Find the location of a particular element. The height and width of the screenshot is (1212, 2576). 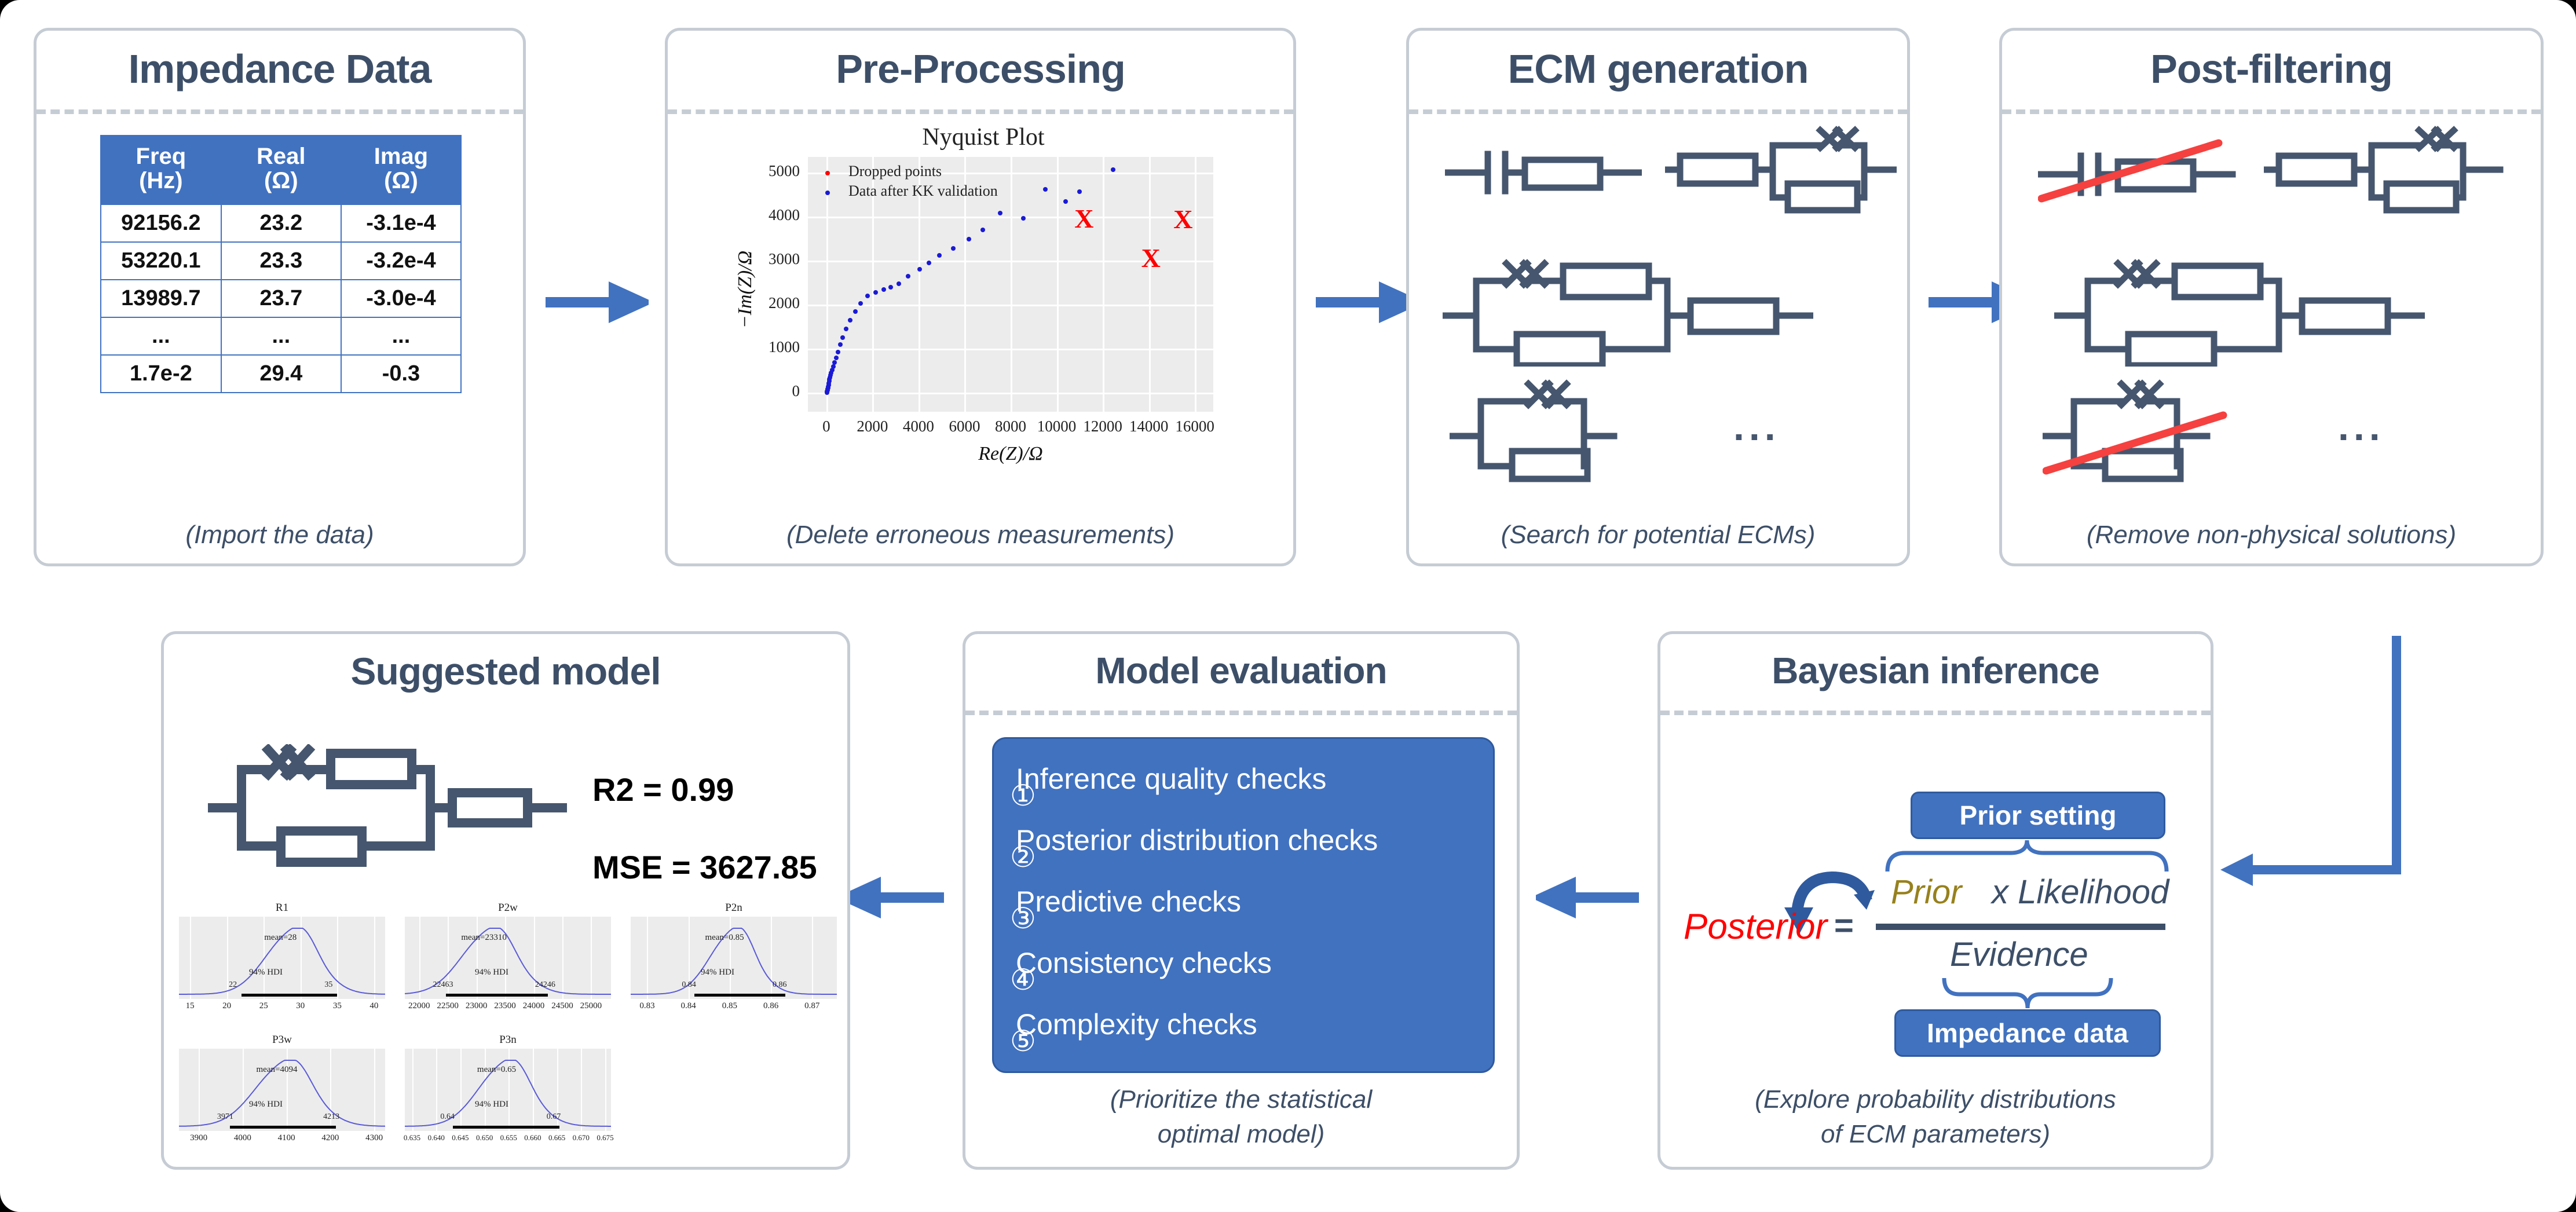

axis-label-x: Re(Z)/Ω is located at coordinates (1010, 454).